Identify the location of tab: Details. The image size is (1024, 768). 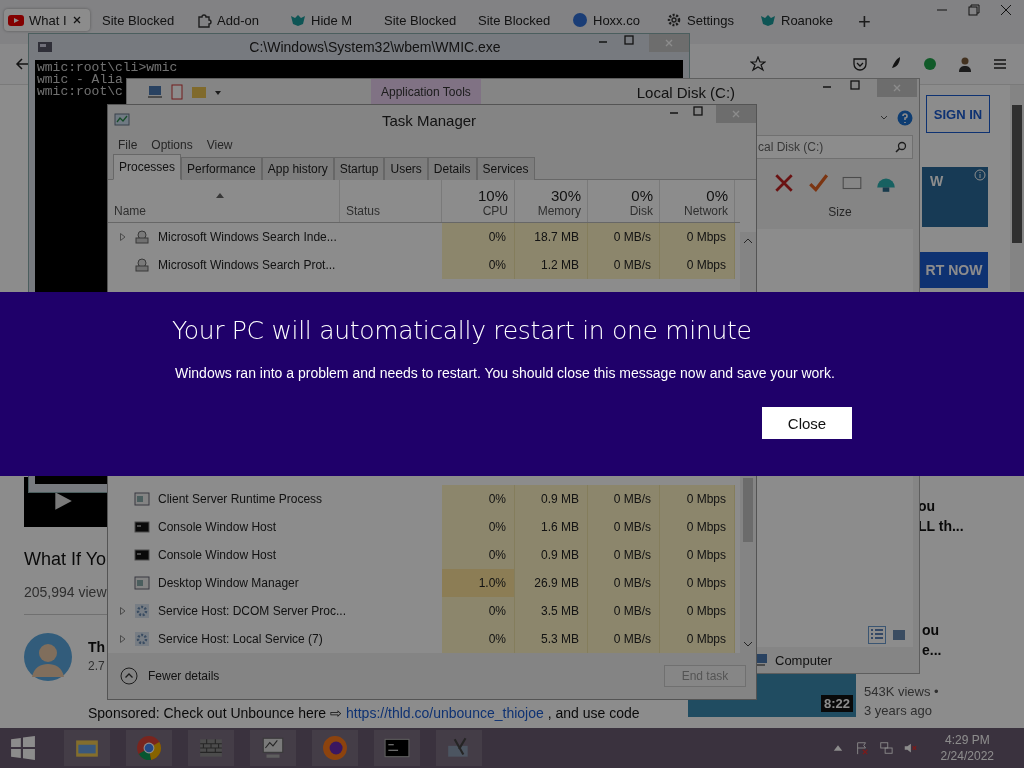
(452, 168).